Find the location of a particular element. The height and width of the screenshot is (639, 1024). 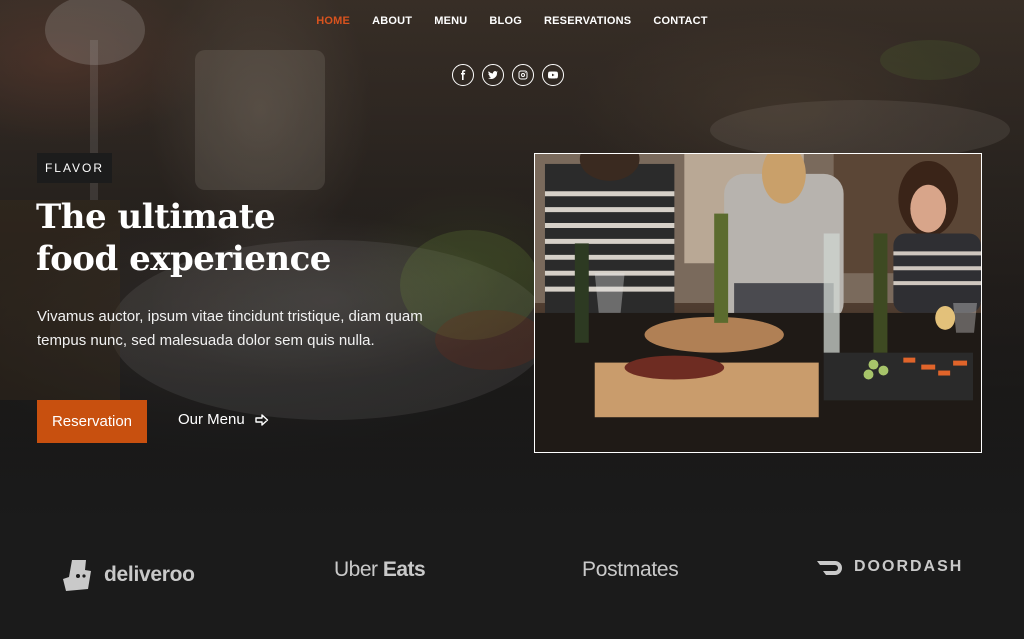

uber-eats-wordmark: Uber Eats is located at coordinates (380, 569).